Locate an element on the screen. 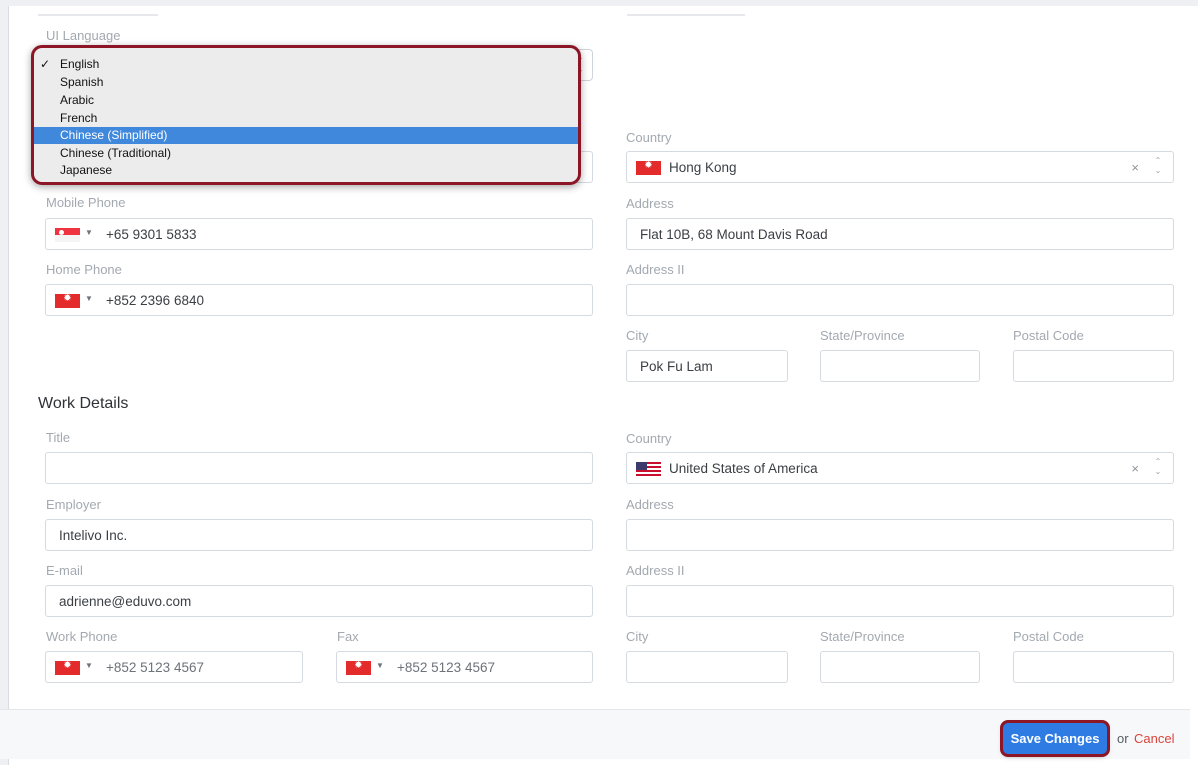 This screenshot has height=765, width=1198. employer-field: Intelivo Inc. is located at coordinates (319, 535).